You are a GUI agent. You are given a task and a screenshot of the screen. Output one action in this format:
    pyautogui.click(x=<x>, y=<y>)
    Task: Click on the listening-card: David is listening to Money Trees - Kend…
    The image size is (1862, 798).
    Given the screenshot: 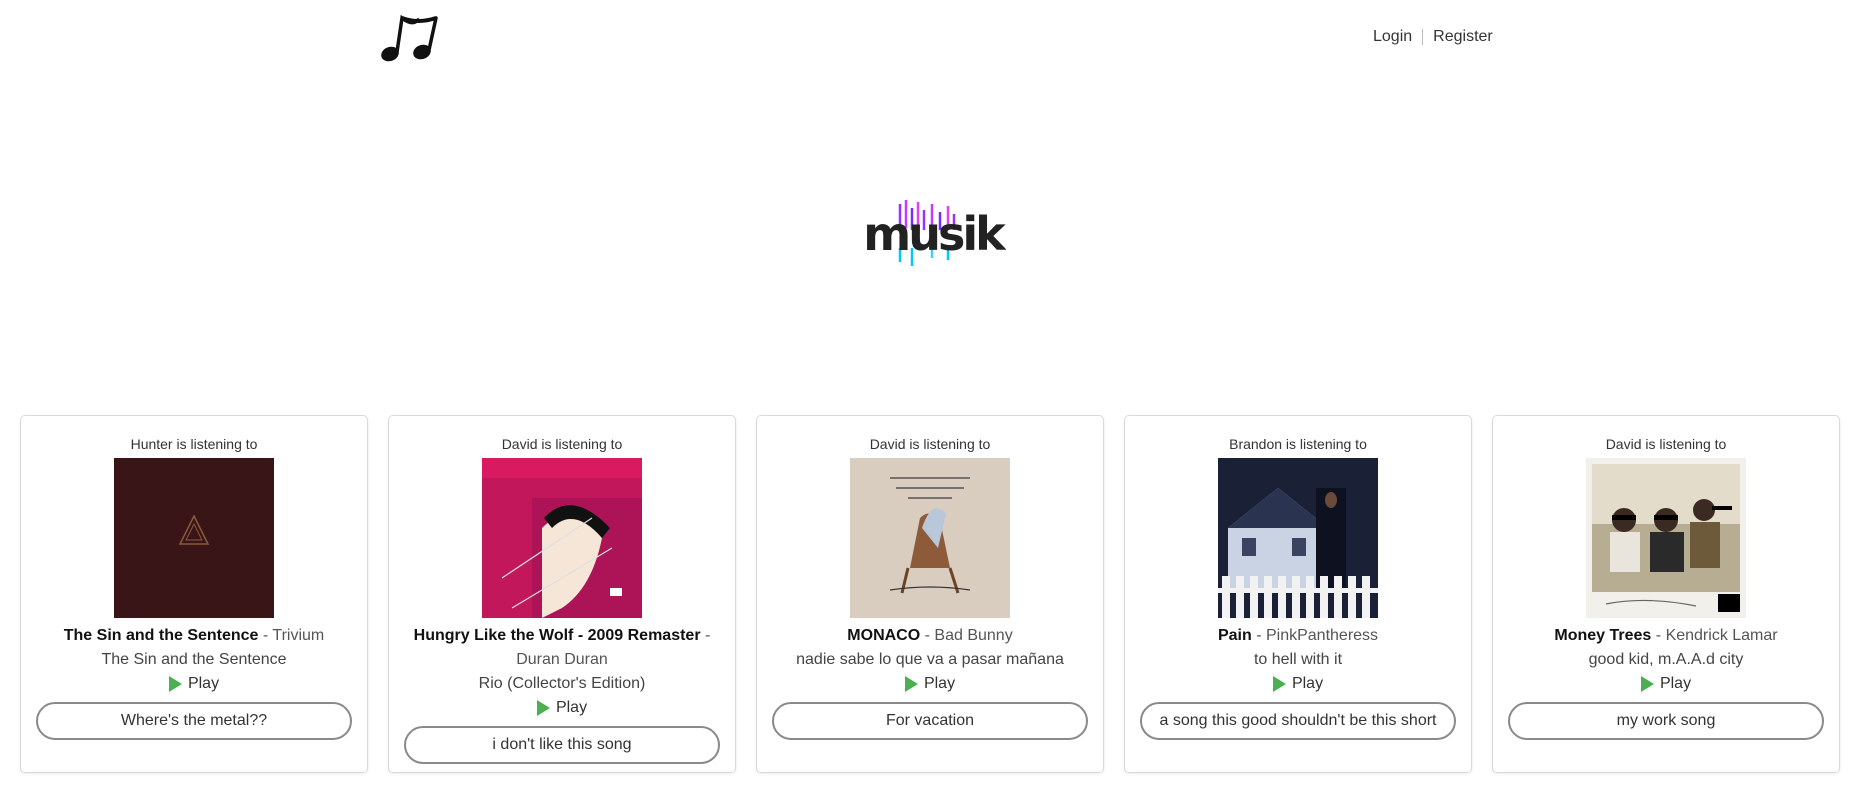 What is the action you would take?
    pyautogui.click(x=1666, y=594)
    